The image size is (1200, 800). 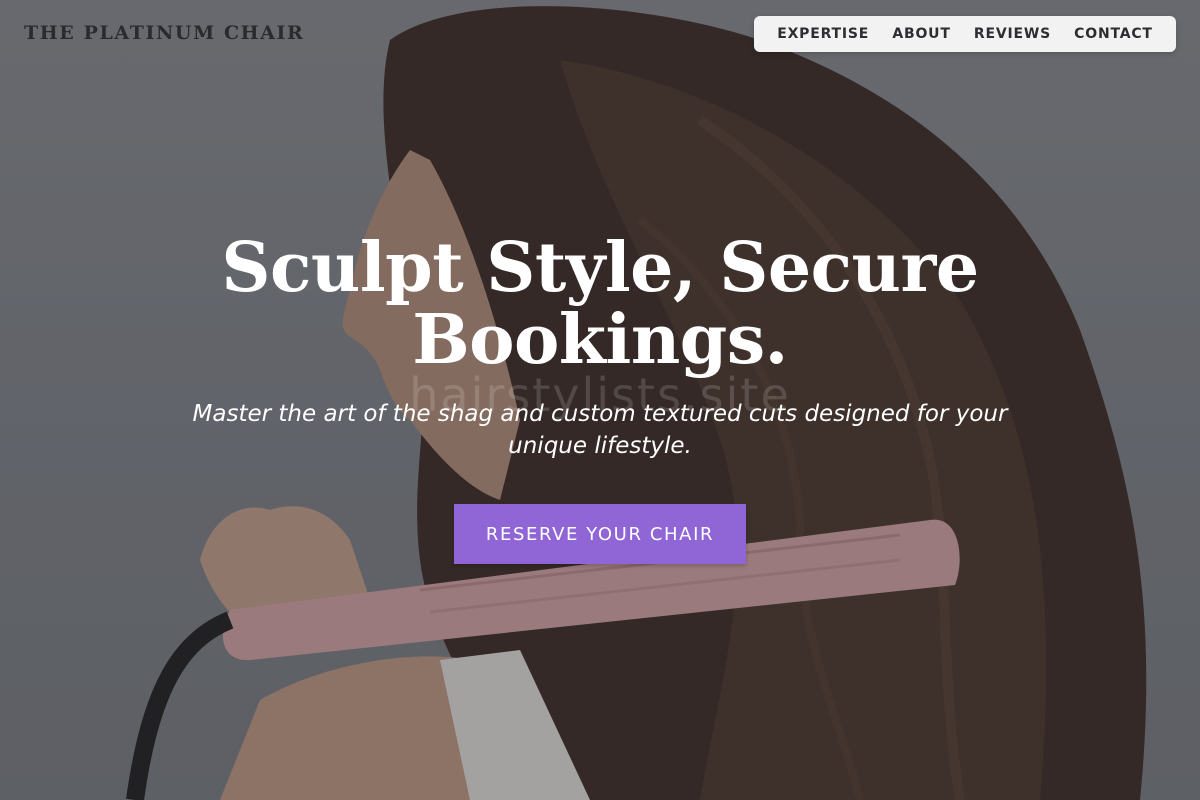 I want to click on nav-link-expertise: EXPERTISE, so click(x=823, y=34).